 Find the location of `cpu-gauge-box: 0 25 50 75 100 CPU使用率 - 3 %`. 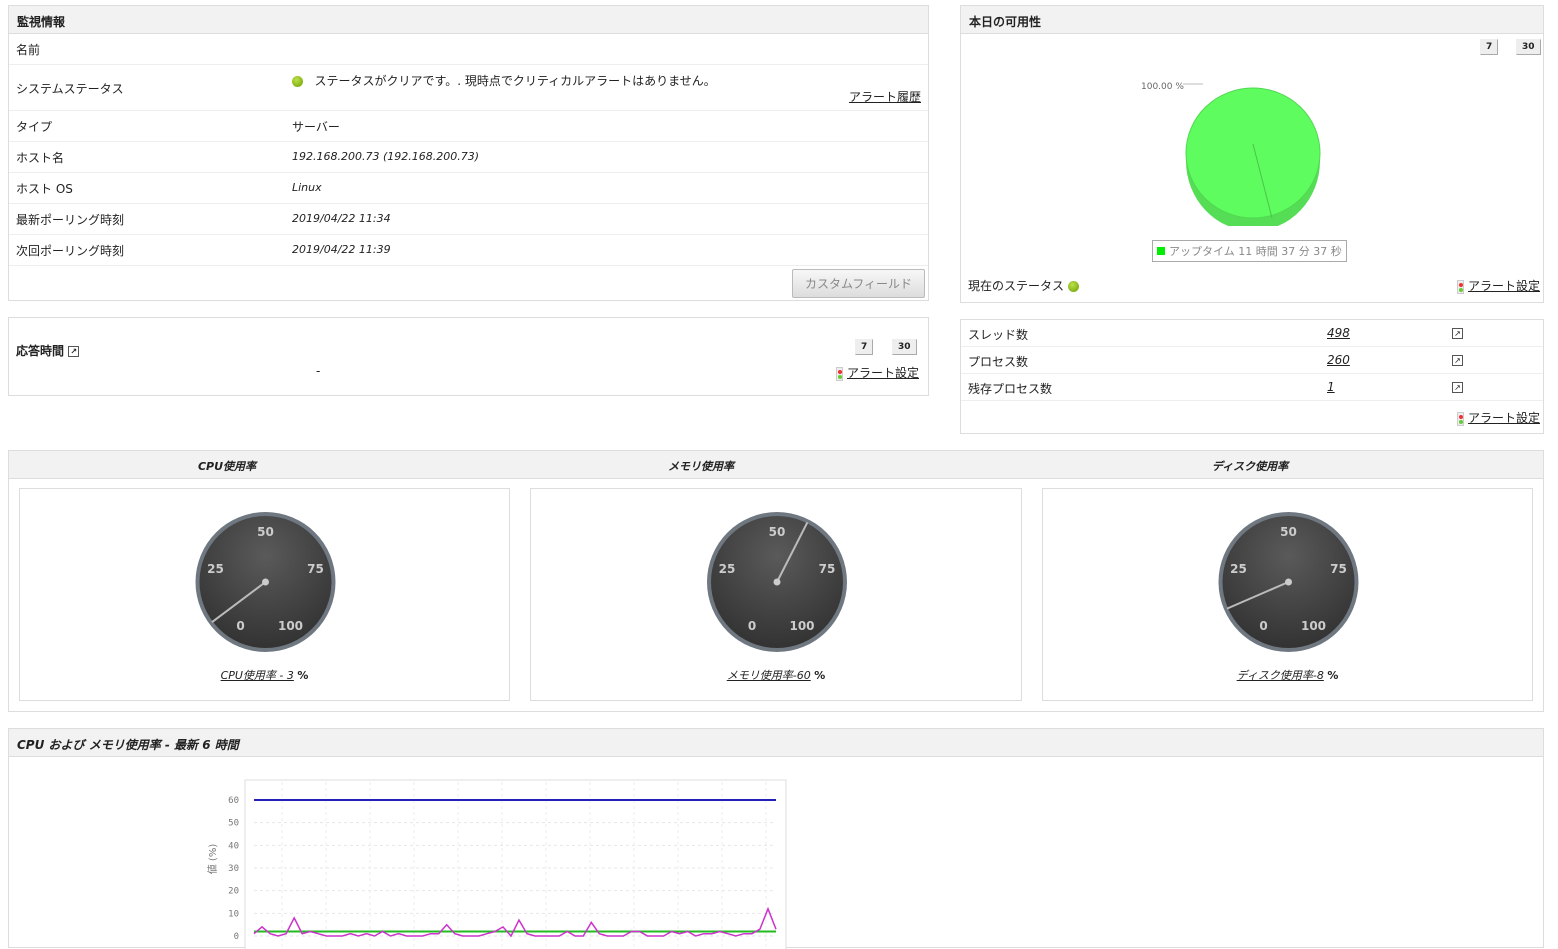

cpu-gauge-box: 0 25 50 75 100 CPU使用率 - 3 % is located at coordinates (264, 594).